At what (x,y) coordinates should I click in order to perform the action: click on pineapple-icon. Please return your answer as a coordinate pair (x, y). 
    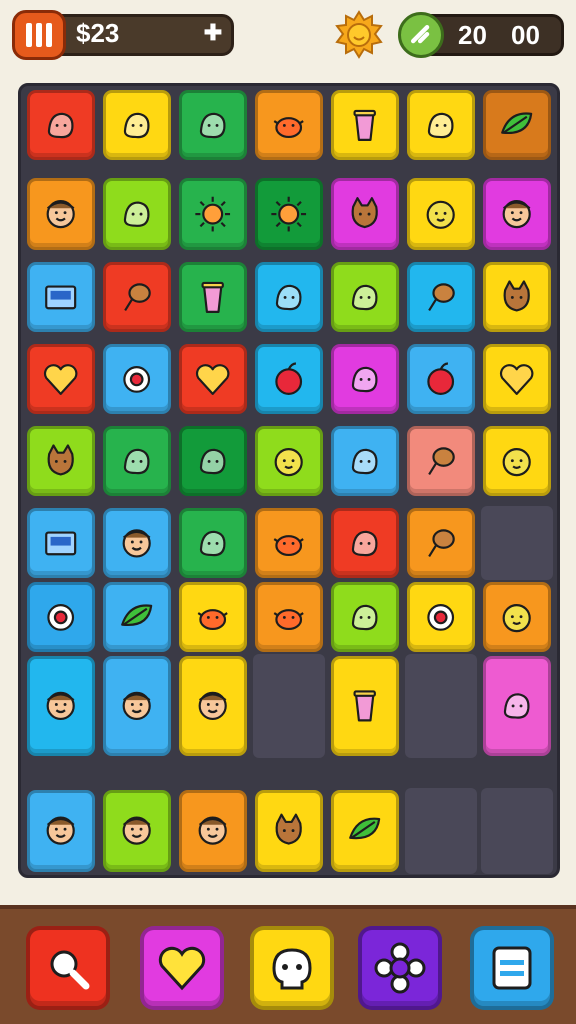
    Looking at the image, I should click on (365, 543).